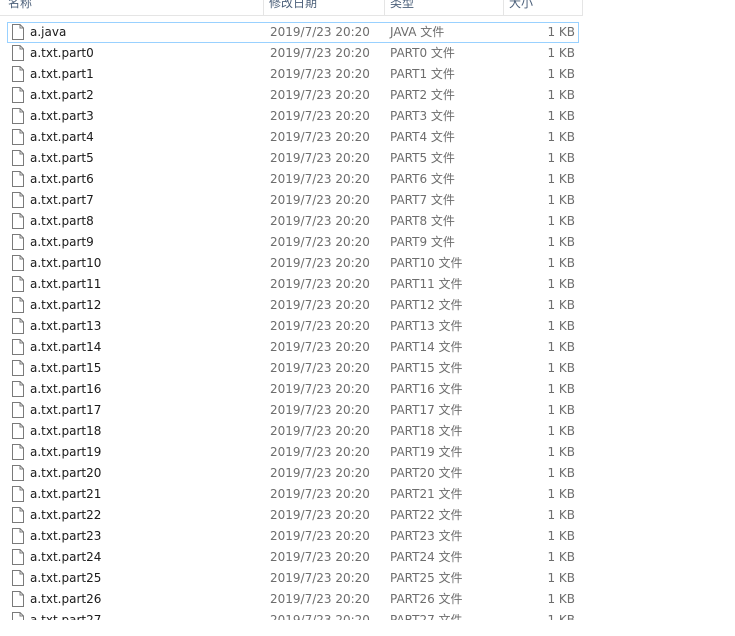 The image size is (735, 636). What do you see at coordinates (426, 515) in the screenshot?
I see `file-type: PART22 文件` at bounding box center [426, 515].